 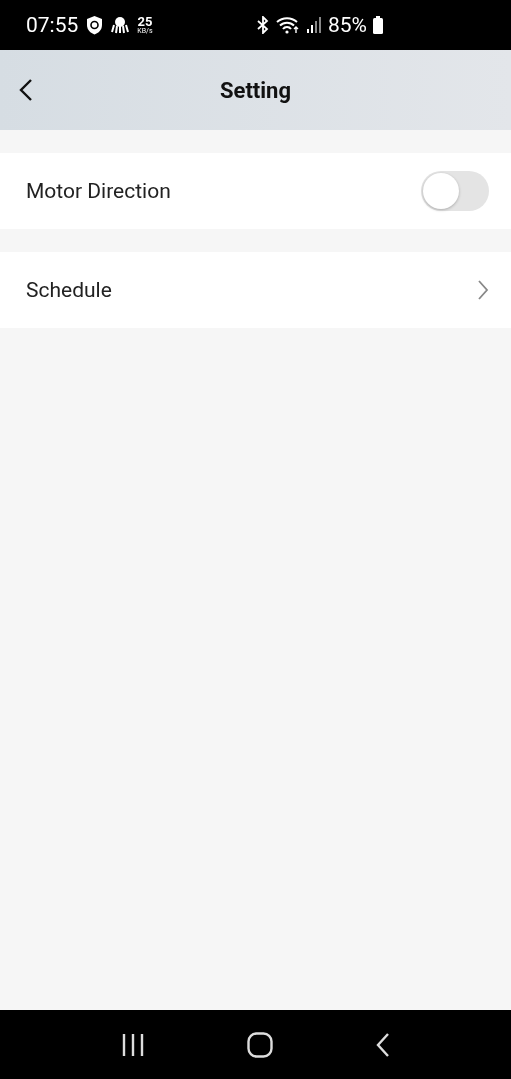 What do you see at coordinates (145, 21) in the screenshot?
I see `speed-value: 25` at bounding box center [145, 21].